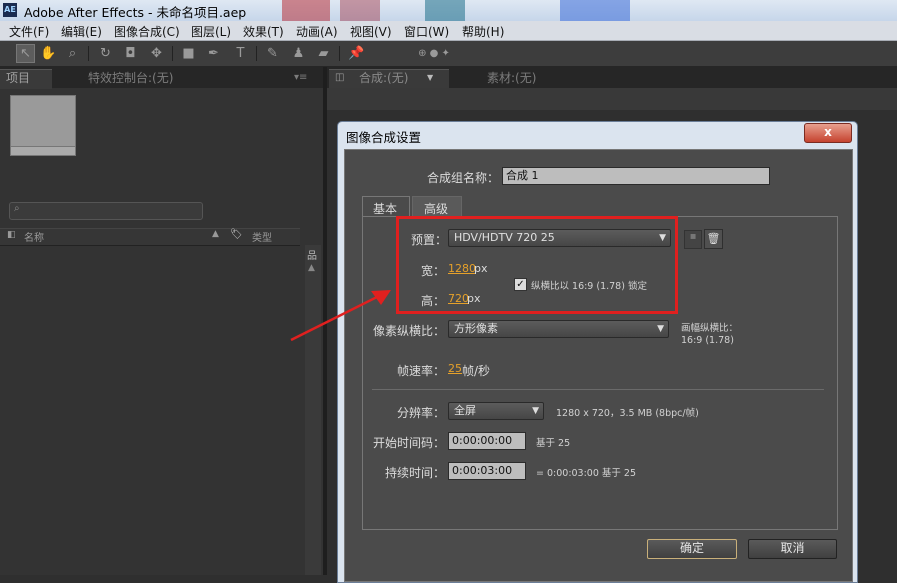 The height and width of the screenshot is (583, 897). What do you see at coordinates (135, 12) in the screenshot?
I see `window-title: Adobe After Effects - 未命名项目.aep` at bounding box center [135, 12].